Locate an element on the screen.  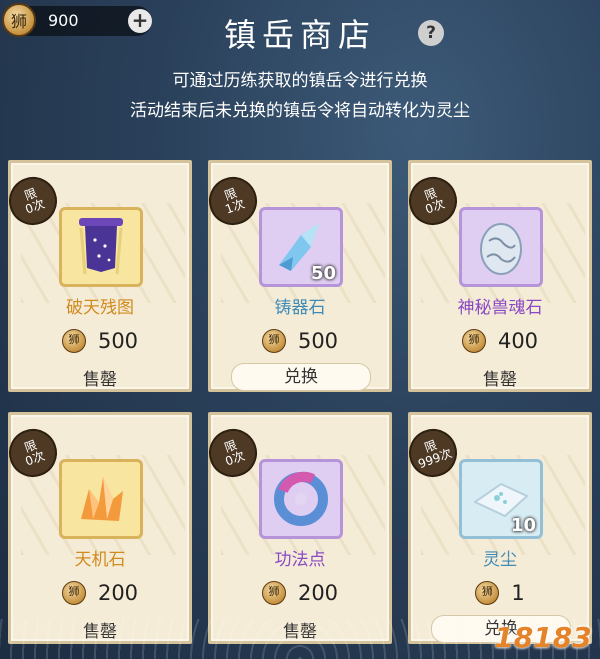
ring-icon is located at coordinates (301, 498).